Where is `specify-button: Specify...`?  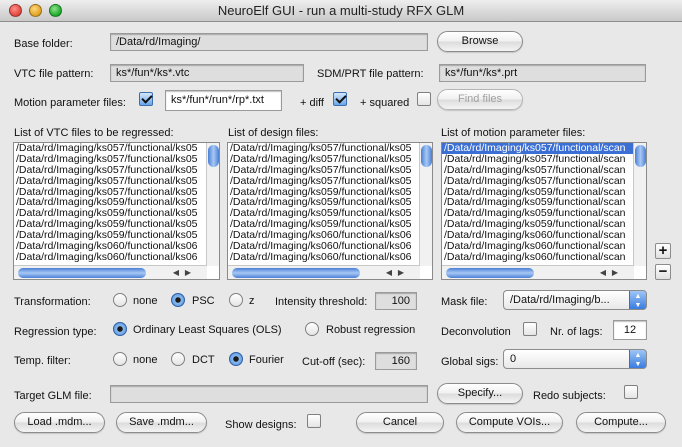 specify-button: Specify... is located at coordinates (480, 393).